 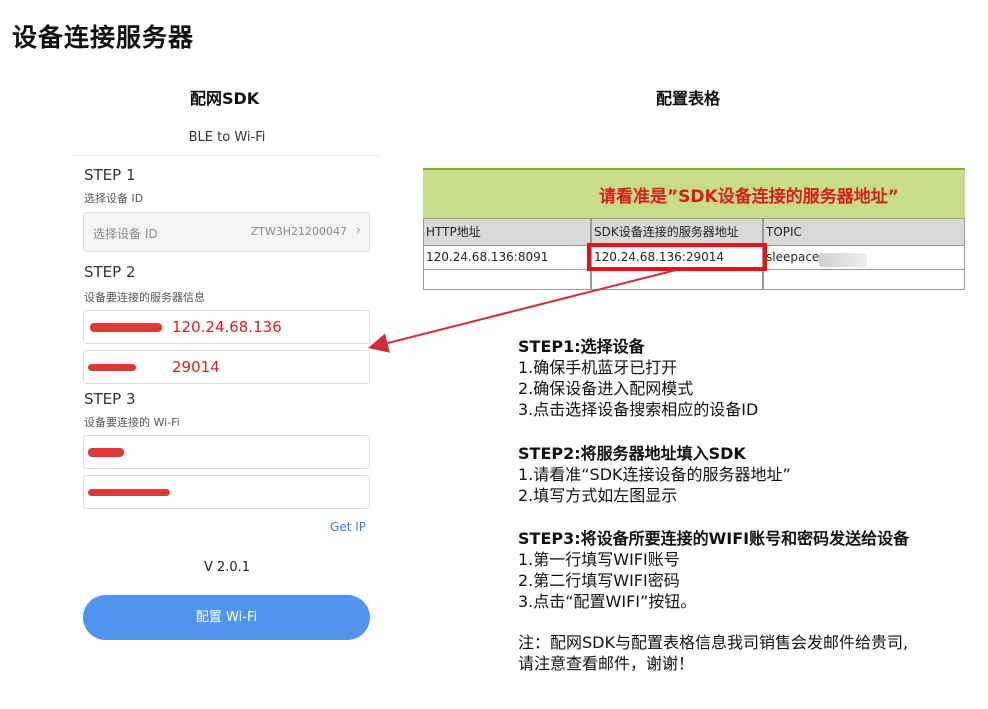 I want to click on instruction-line: 1.确保手机蓝牙已打开, so click(x=598, y=367).